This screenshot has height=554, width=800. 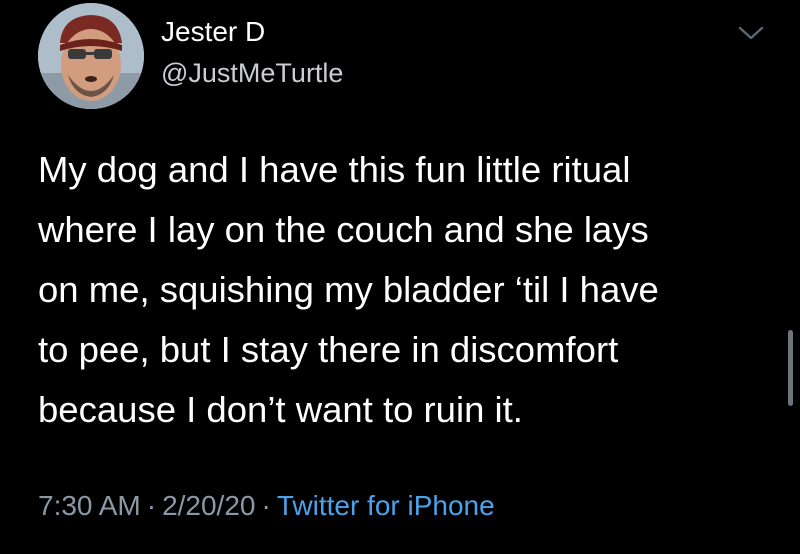 What do you see at coordinates (208, 505) in the screenshot?
I see `tweet-date: 2/20/20` at bounding box center [208, 505].